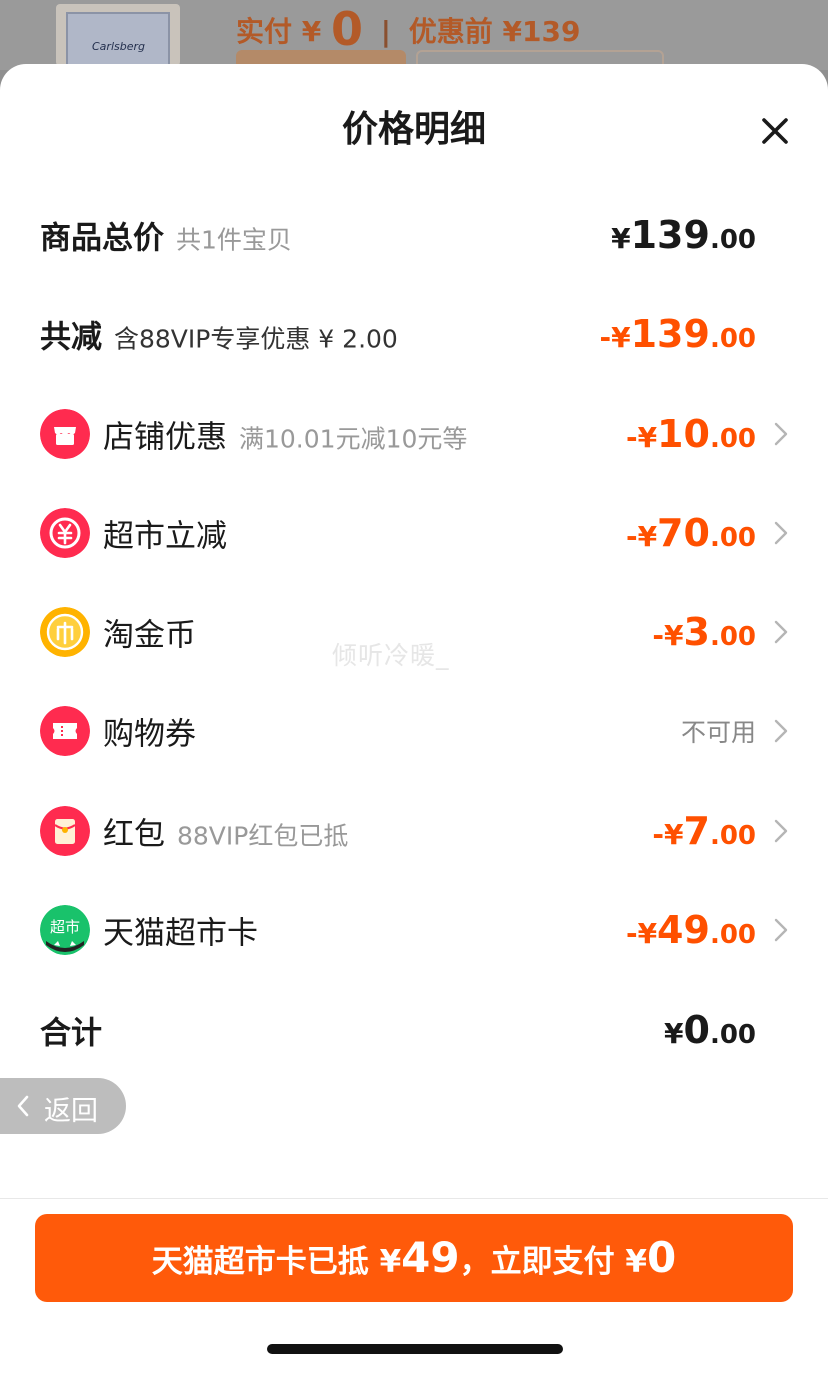 Image resolution: width=828 pixels, height=1373 pixels. I want to click on yuan-circle-icon, so click(65, 533).